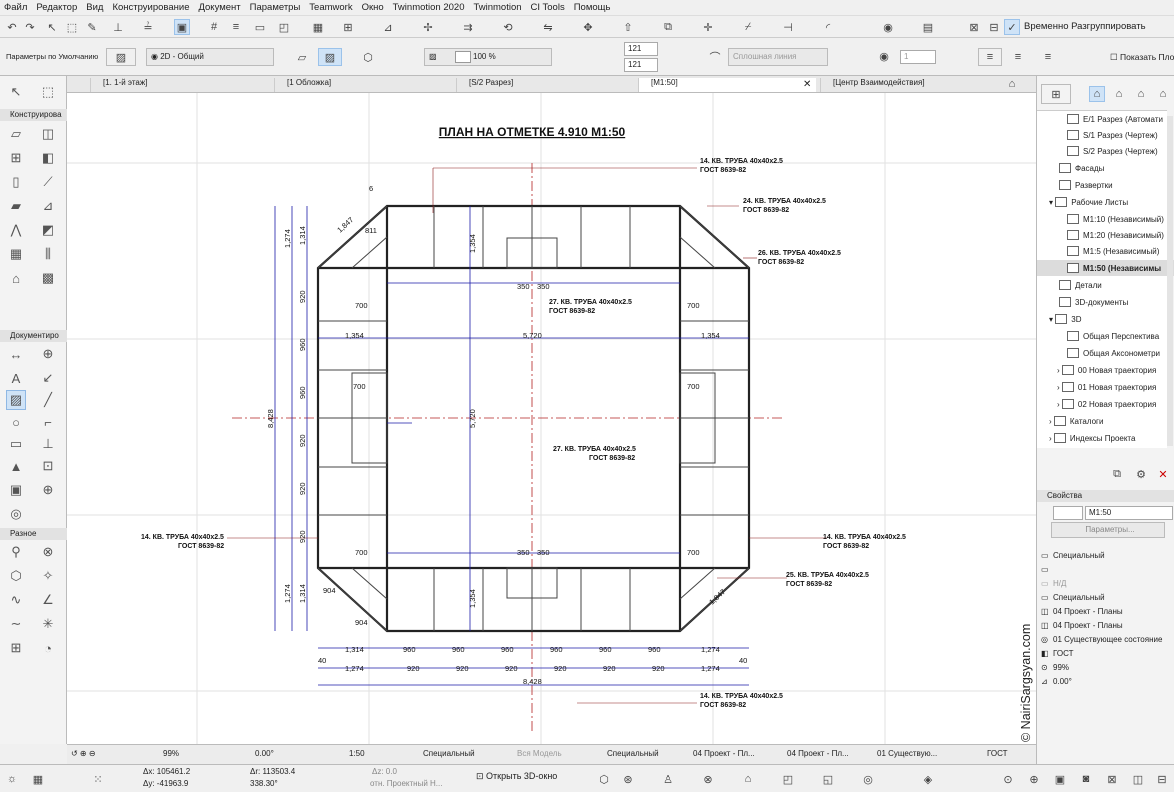 Image resolution: width=1174 pixels, height=792 pixels. What do you see at coordinates (1142, 57) in the screenshot?
I see `show-area-checkbox: ☐ Показать Пло` at bounding box center [1142, 57].